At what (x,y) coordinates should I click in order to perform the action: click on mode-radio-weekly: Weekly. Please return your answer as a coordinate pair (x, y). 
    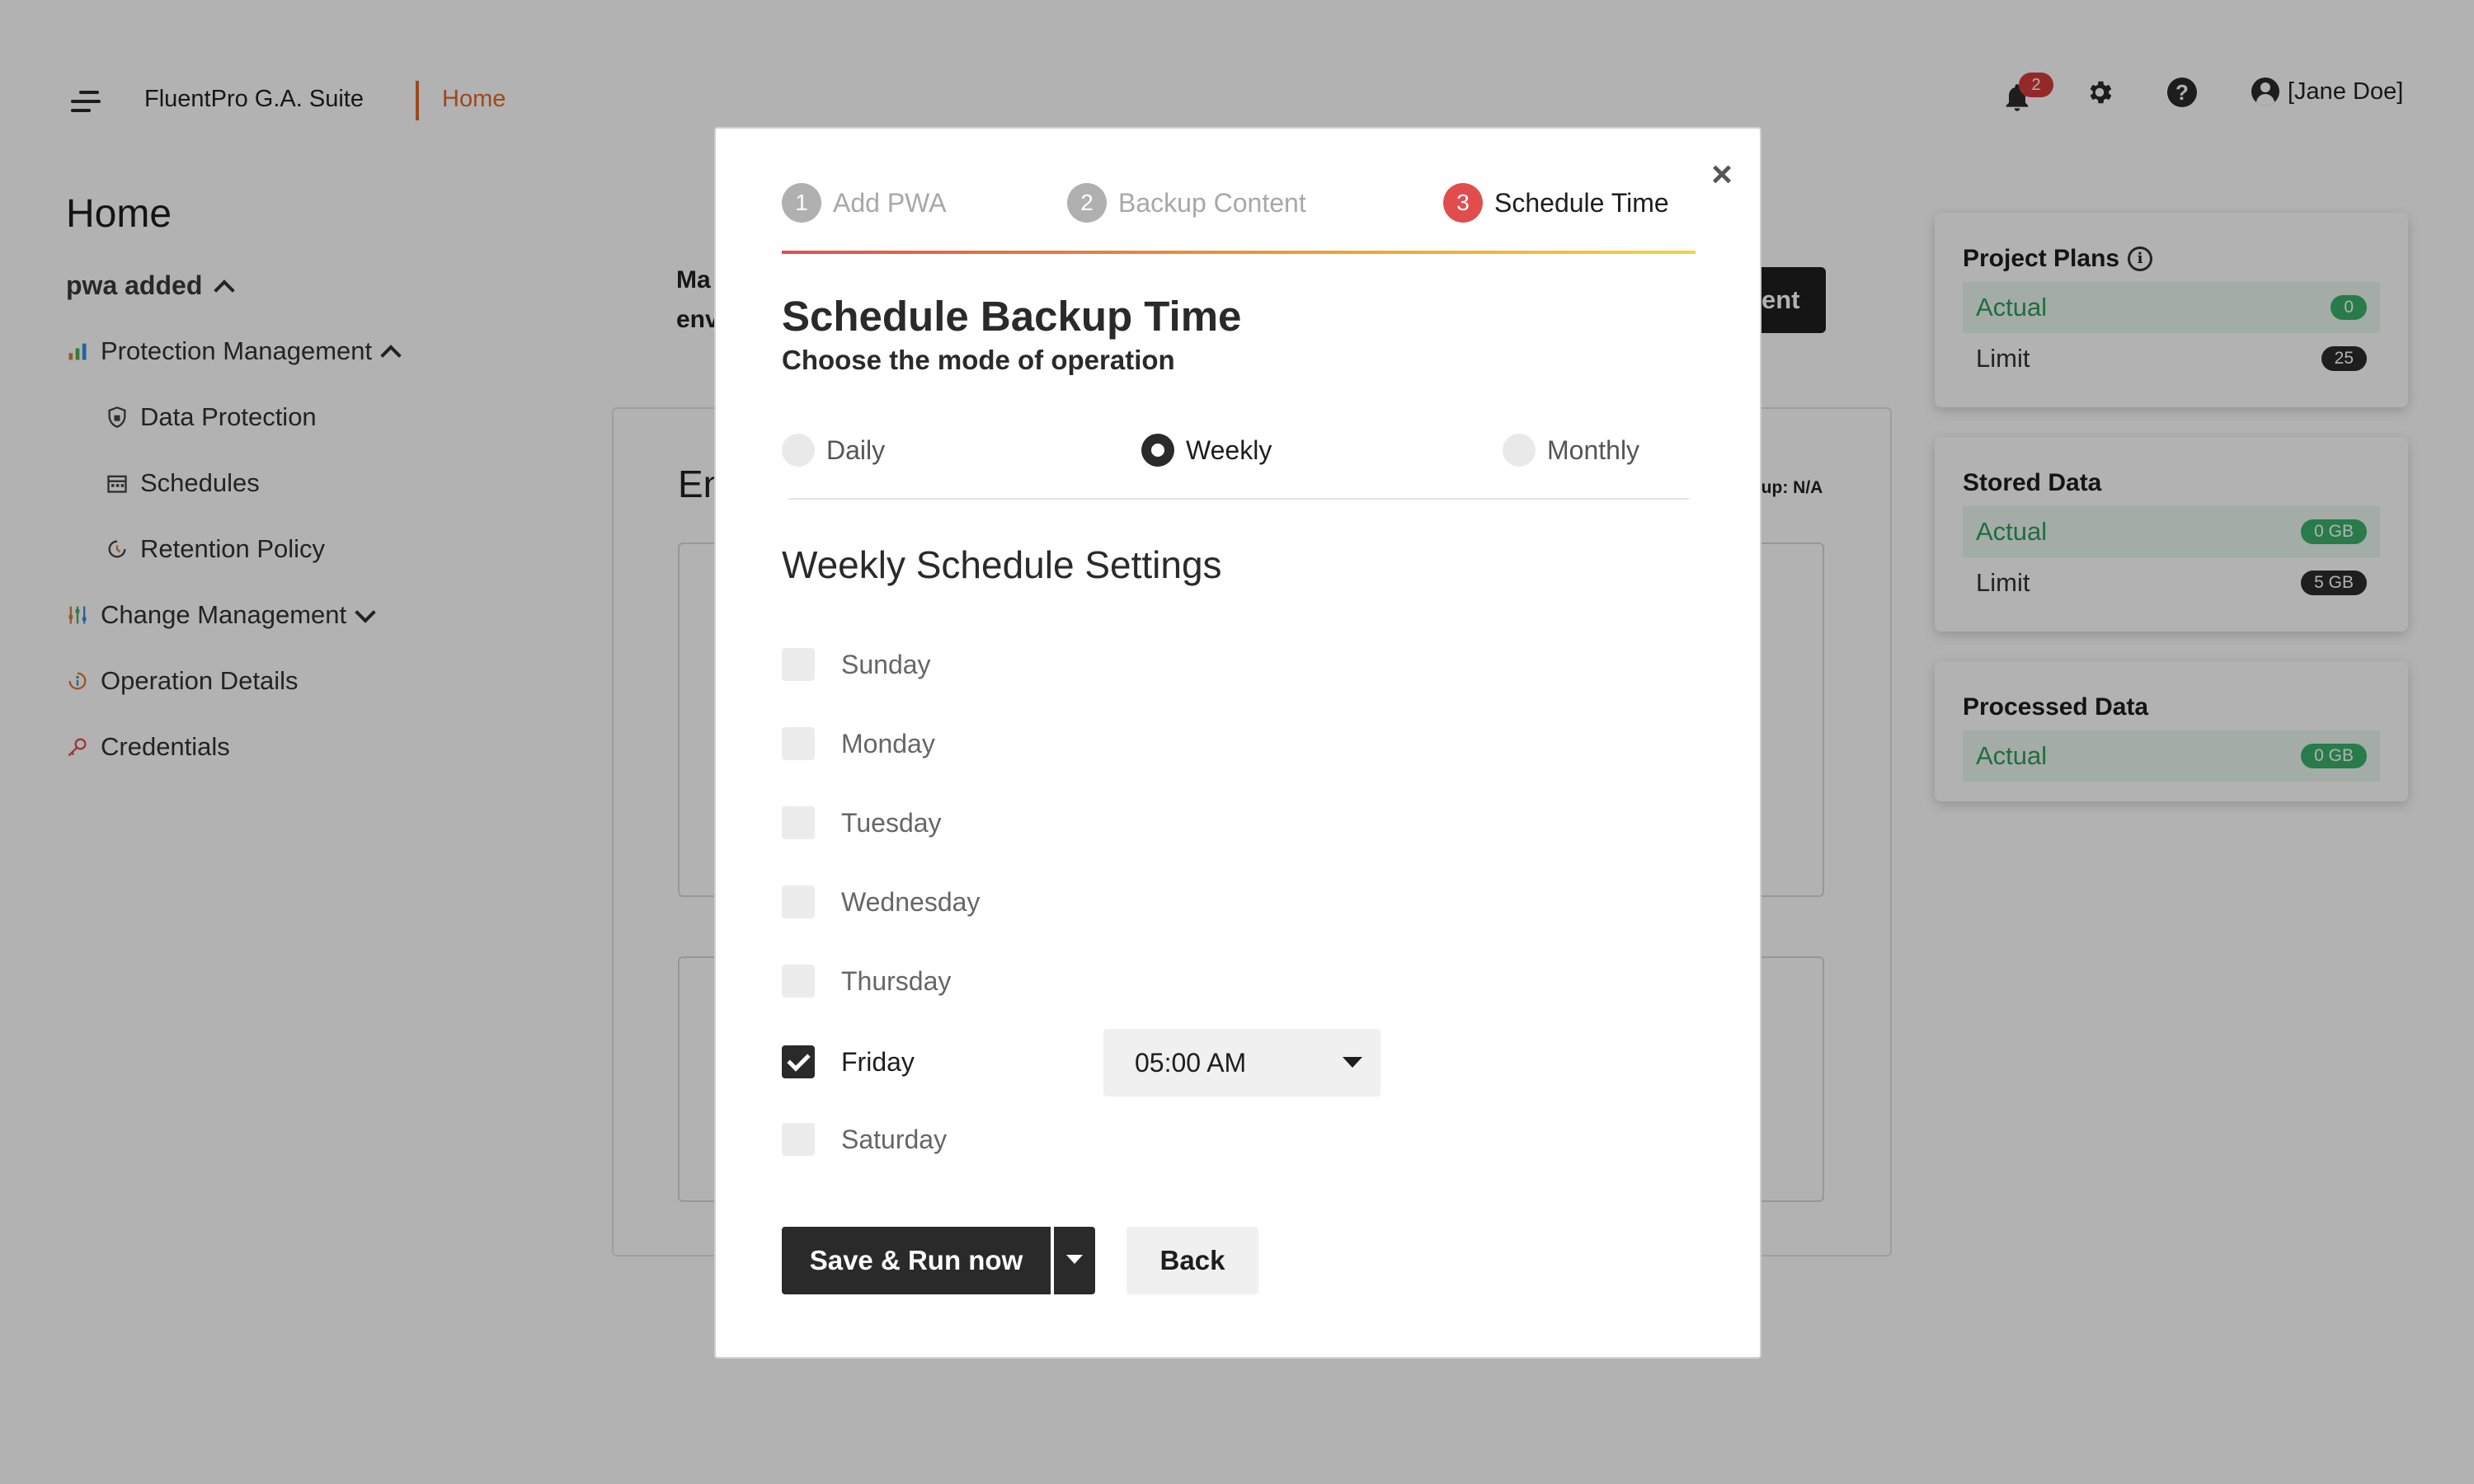
    Looking at the image, I should click on (1206, 450).